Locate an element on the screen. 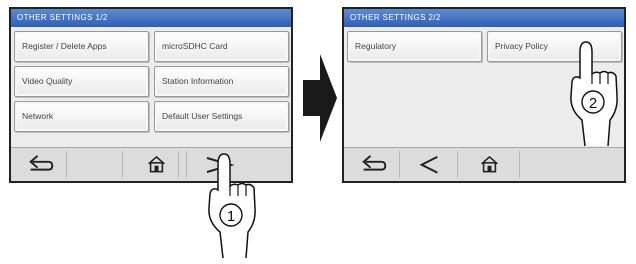  previous-page-button is located at coordinates (430, 164).